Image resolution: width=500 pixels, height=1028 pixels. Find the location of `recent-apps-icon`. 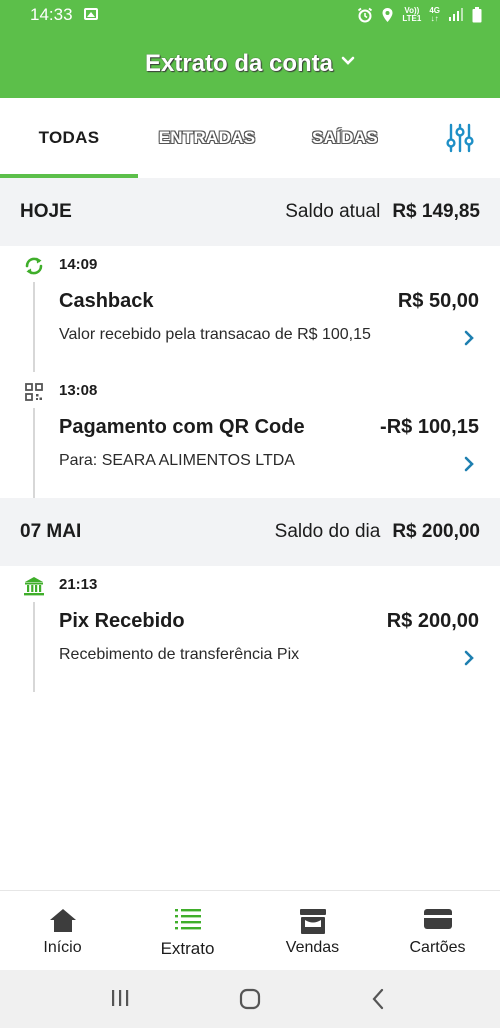

recent-apps-icon is located at coordinates (120, 998).